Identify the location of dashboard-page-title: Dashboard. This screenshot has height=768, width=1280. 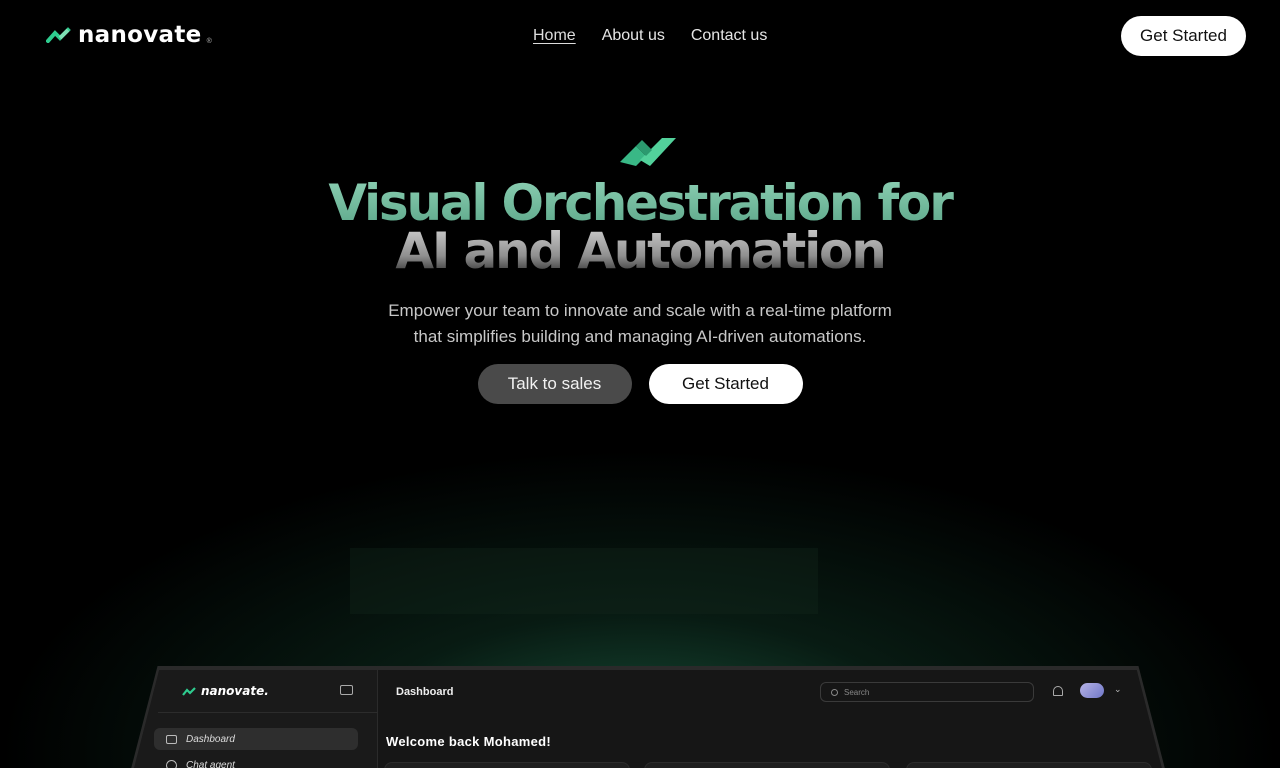
(425, 692).